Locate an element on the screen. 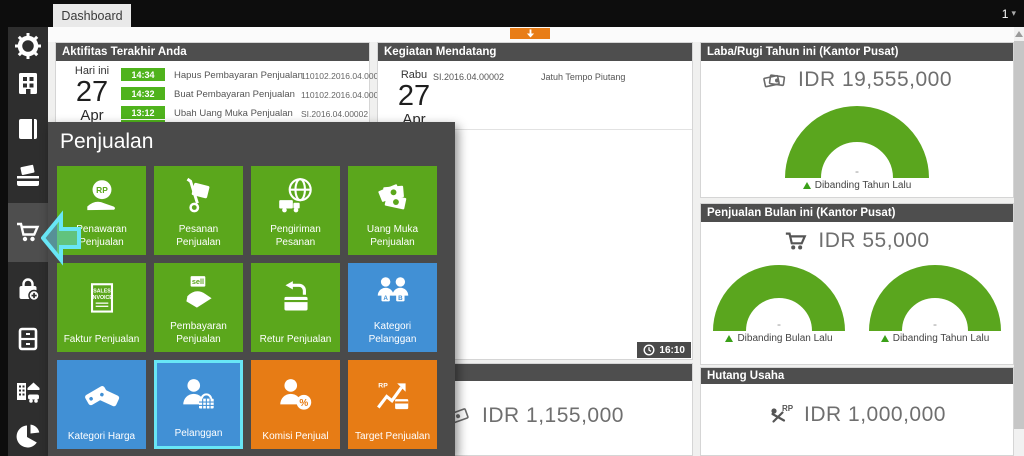  sidebar-item-fixed-assets is located at coordinates (28, 392).